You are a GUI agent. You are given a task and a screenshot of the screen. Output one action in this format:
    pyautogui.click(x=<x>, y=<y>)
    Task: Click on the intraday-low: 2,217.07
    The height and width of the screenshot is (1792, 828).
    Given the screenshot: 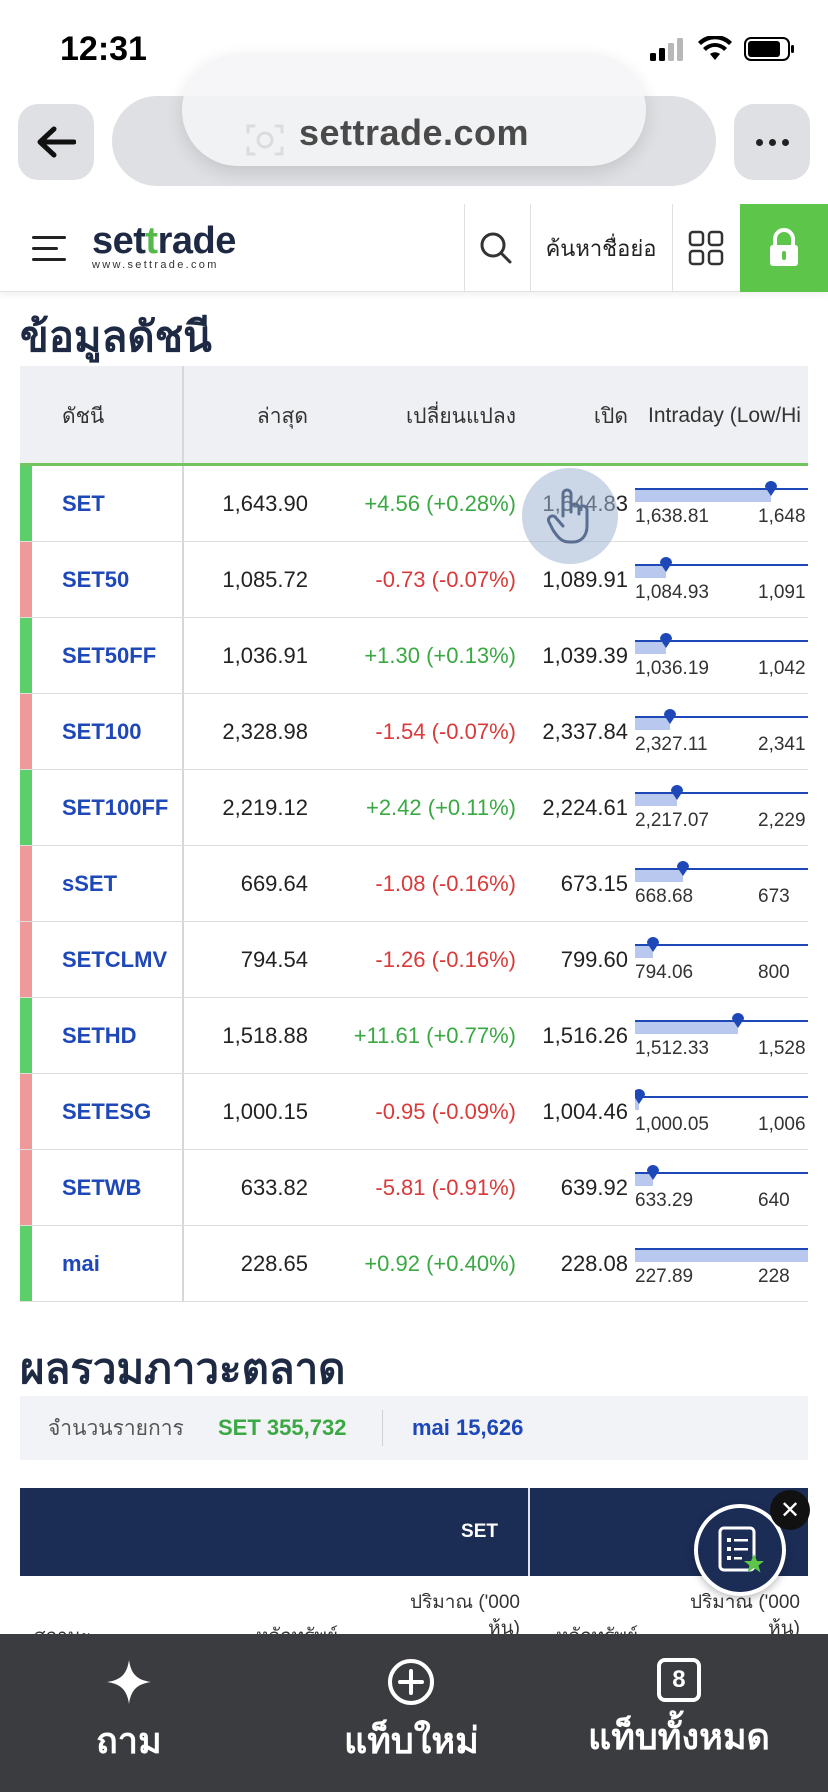 What is the action you would take?
    pyautogui.click(x=672, y=820)
    